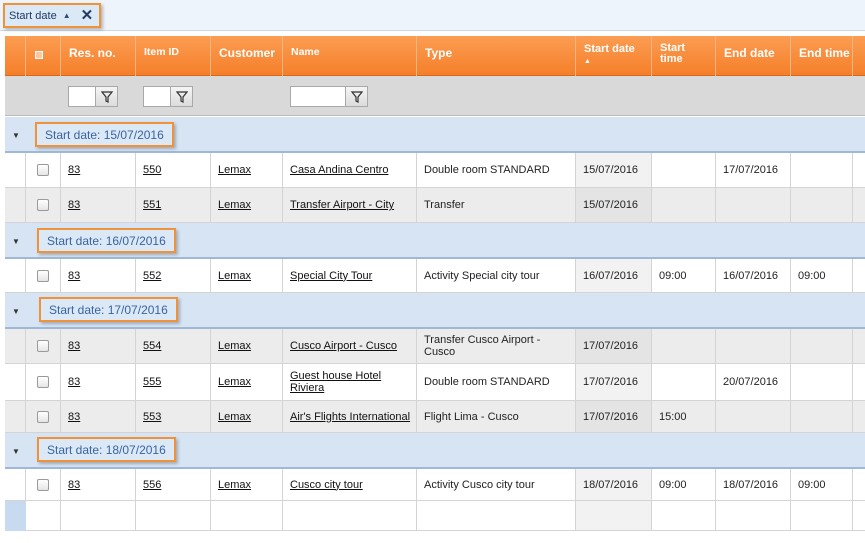 The width and height of the screenshot is (865, 543). What do you see at coordinates (435, 96) in the screenshot?
I see `filter-row` at bounding box center [435, 96].